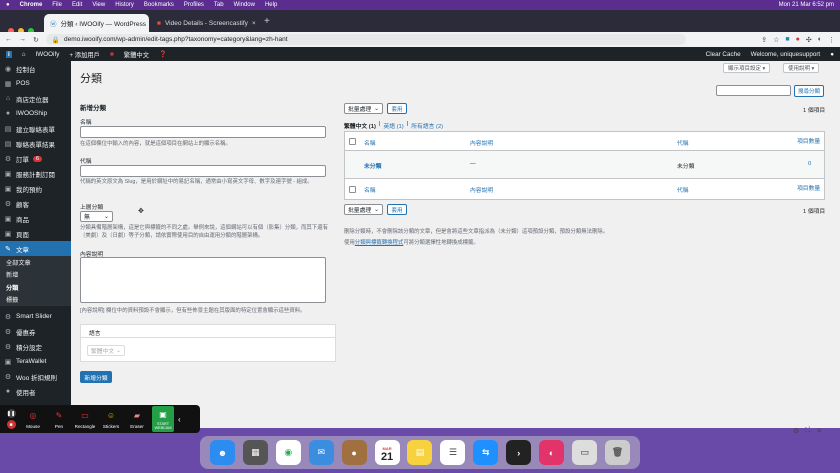 This screenshot has width=840, height=473. I want to click on sidebar-item-points: ⚙ 積分設定, so click(35, 346).